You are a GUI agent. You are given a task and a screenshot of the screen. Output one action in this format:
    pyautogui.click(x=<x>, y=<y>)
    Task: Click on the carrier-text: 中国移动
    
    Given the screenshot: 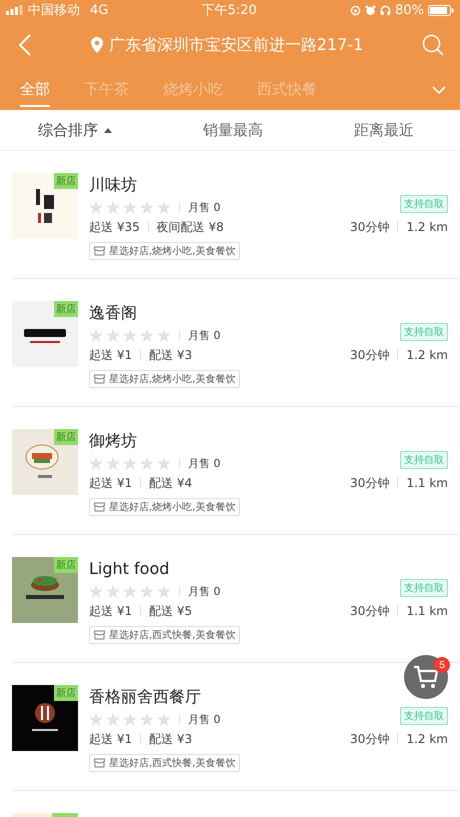 What is the action you would take?
    pyautogui.click(x=54, y=10)
    